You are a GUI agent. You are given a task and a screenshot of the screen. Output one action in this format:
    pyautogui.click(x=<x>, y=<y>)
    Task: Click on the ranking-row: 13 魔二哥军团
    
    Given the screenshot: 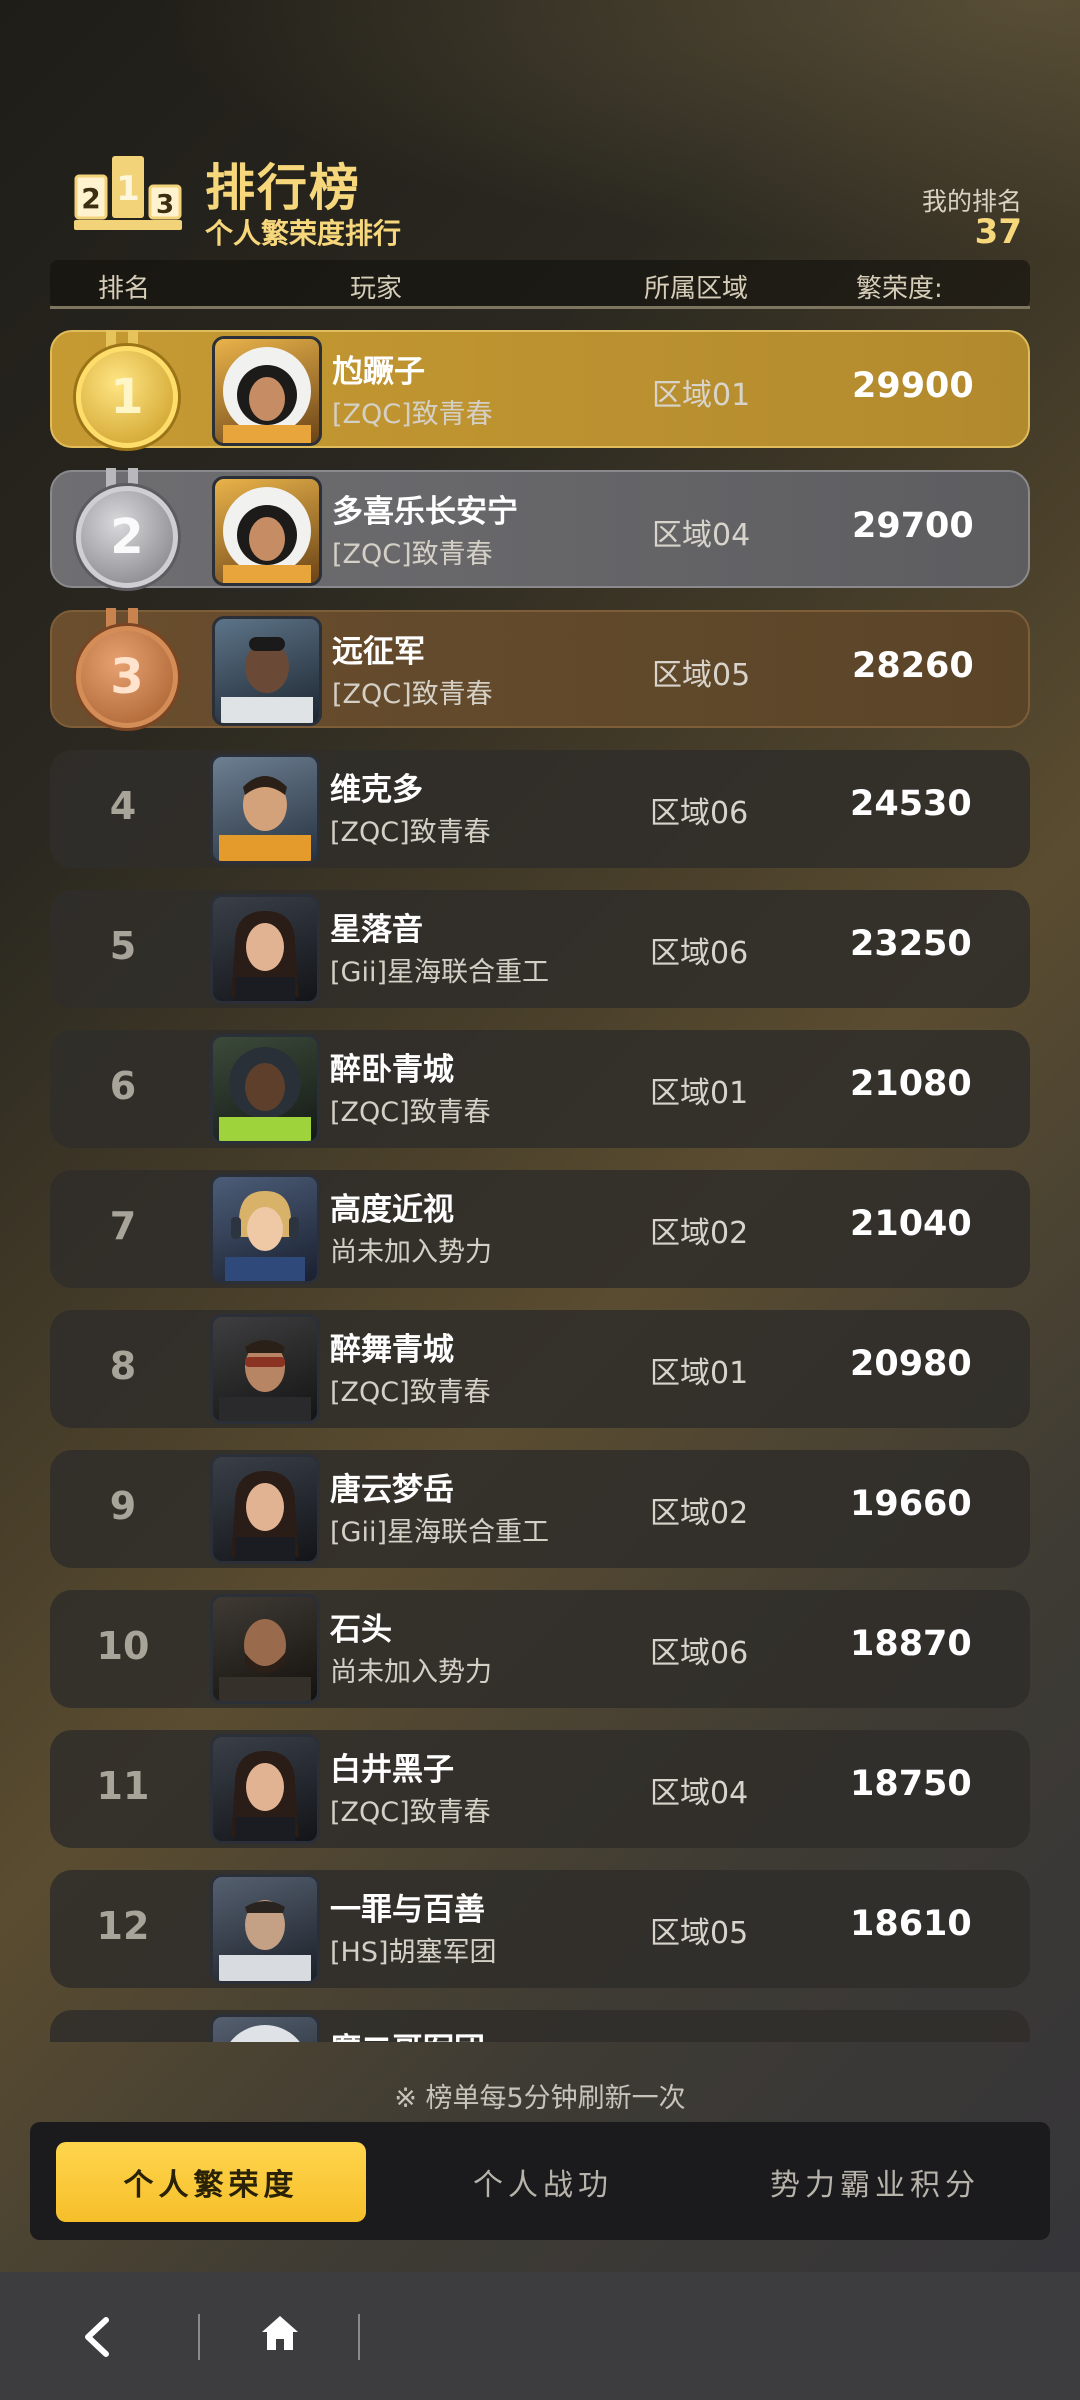 What is the action you would take?
    pyautogui.click(x=540, y=2026)
    